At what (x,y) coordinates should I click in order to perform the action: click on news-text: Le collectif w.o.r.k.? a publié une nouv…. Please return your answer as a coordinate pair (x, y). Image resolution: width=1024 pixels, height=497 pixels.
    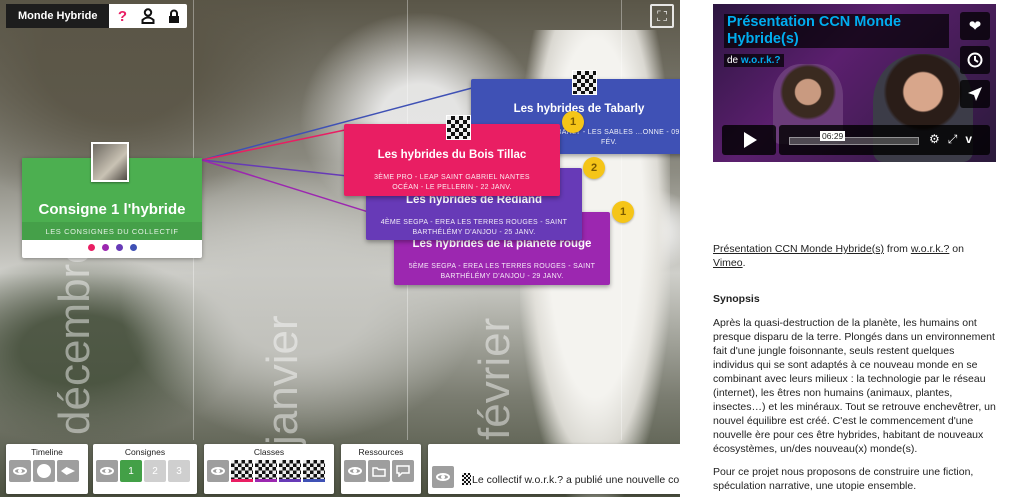
    Looking at the image, I should click on (576, 480).